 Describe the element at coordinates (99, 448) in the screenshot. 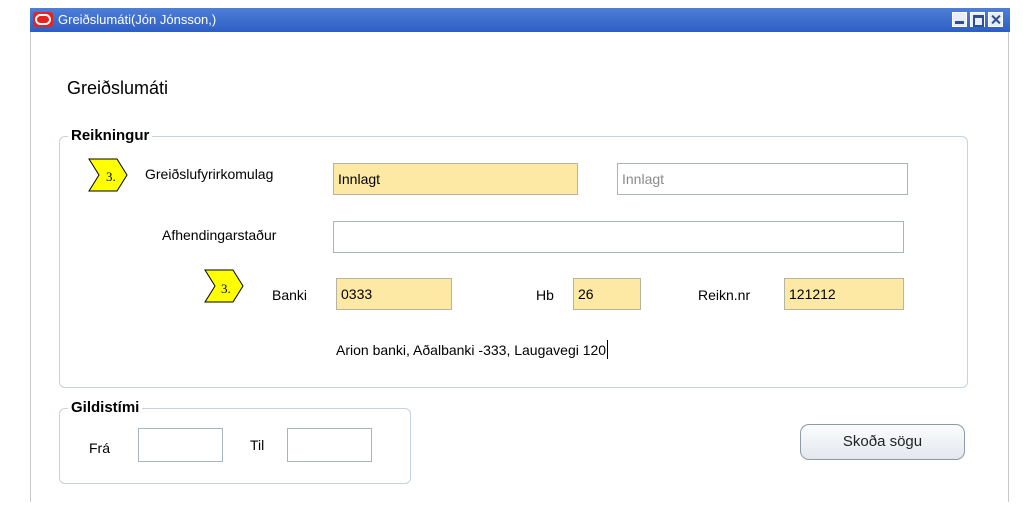

I see `fra-label: Frá` at that location.